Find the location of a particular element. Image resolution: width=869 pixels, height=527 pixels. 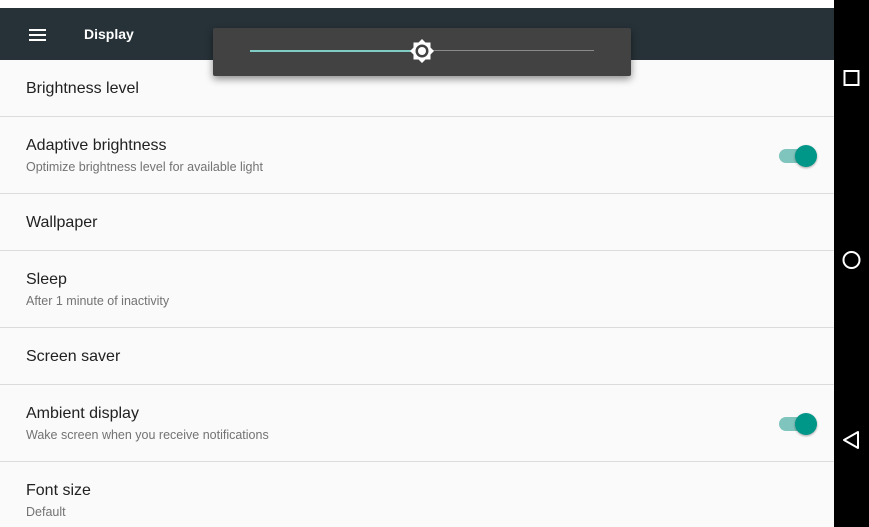

setting-title: Screen saver is located at coordinates (73, 356).